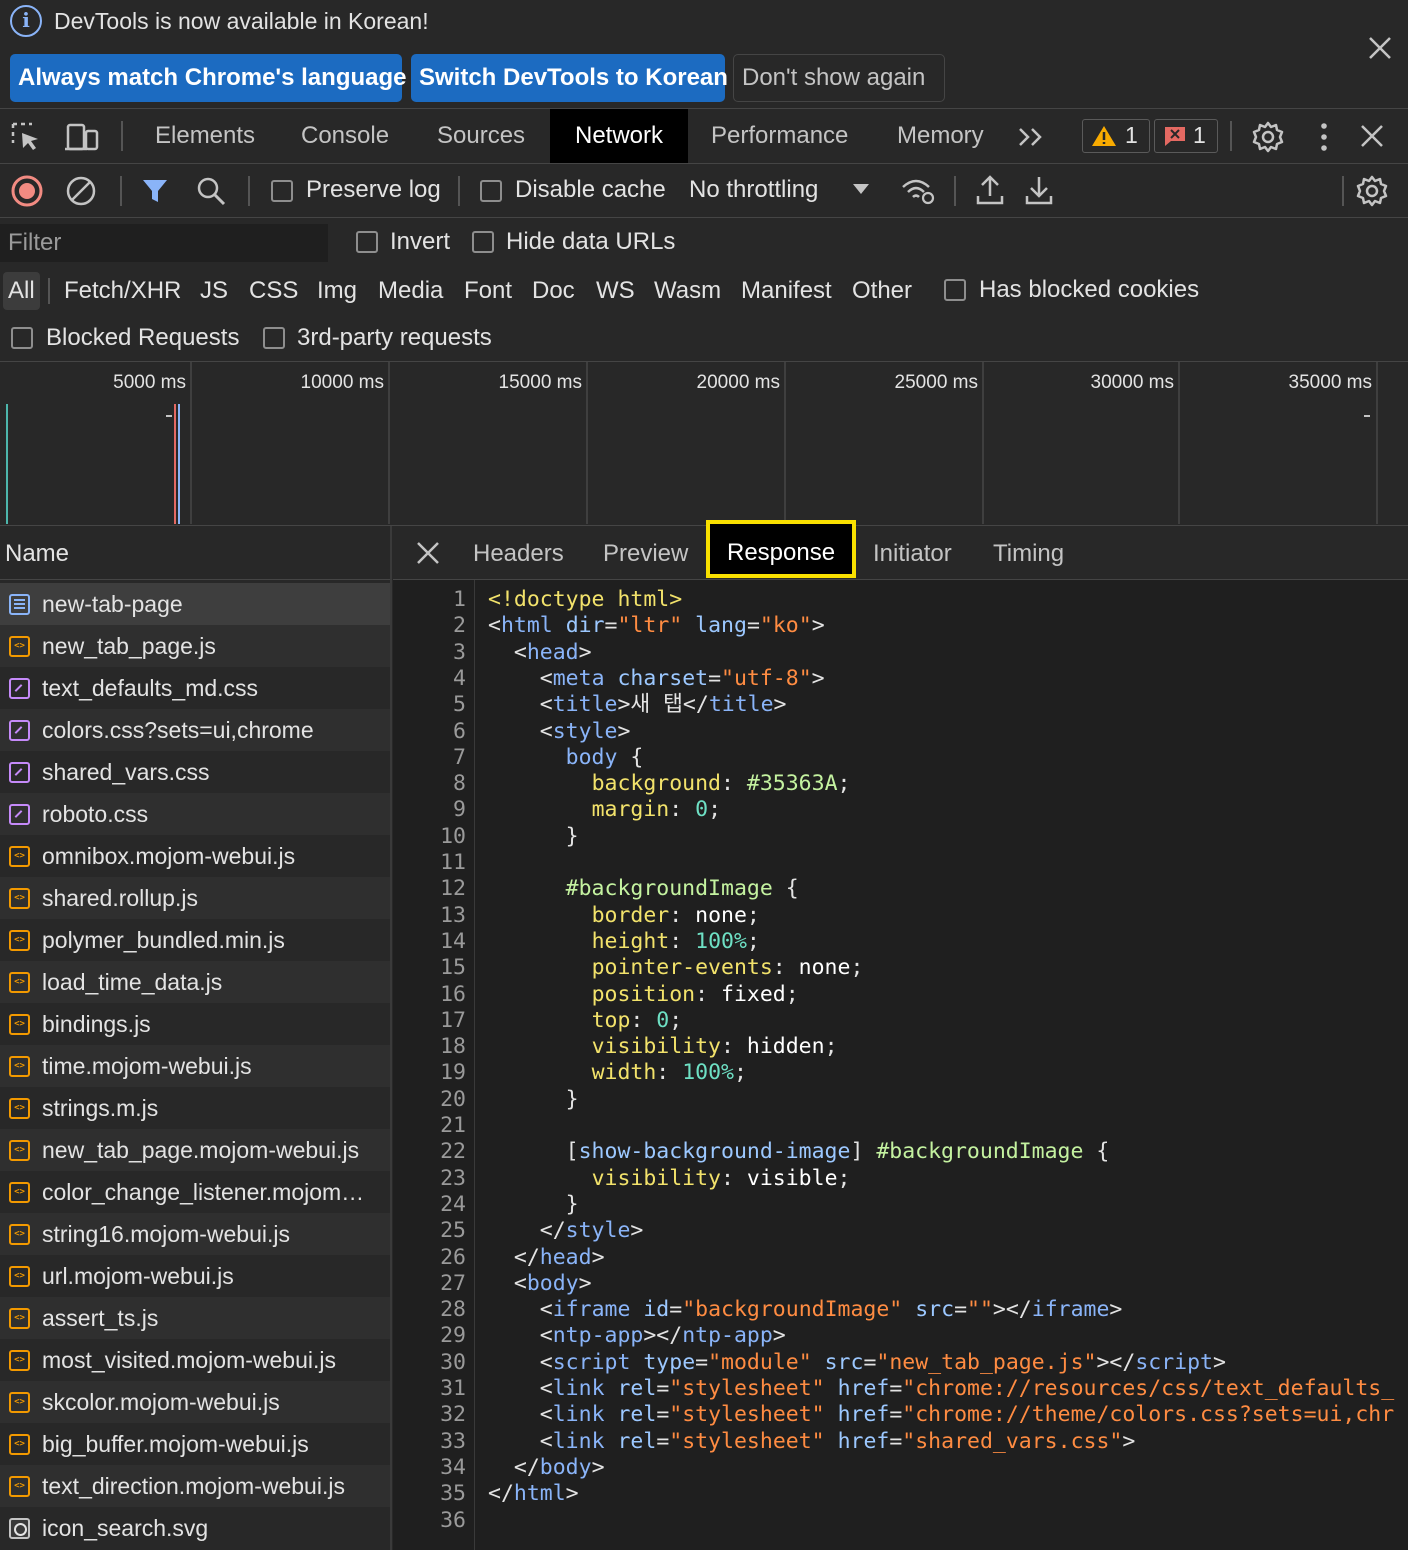 The width and height of the screenshot is (1408, 1550). What do you see at coordinates (918, 191) in the screenshot?
I see `network-conditions-icon` at bounding box center [918, 191].